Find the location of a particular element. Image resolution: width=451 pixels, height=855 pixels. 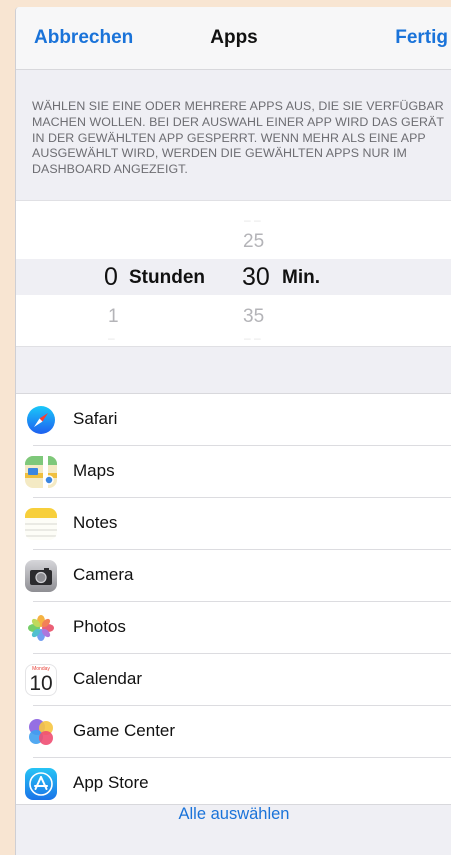

page-title: Apps is located at coordinates (234, 37).